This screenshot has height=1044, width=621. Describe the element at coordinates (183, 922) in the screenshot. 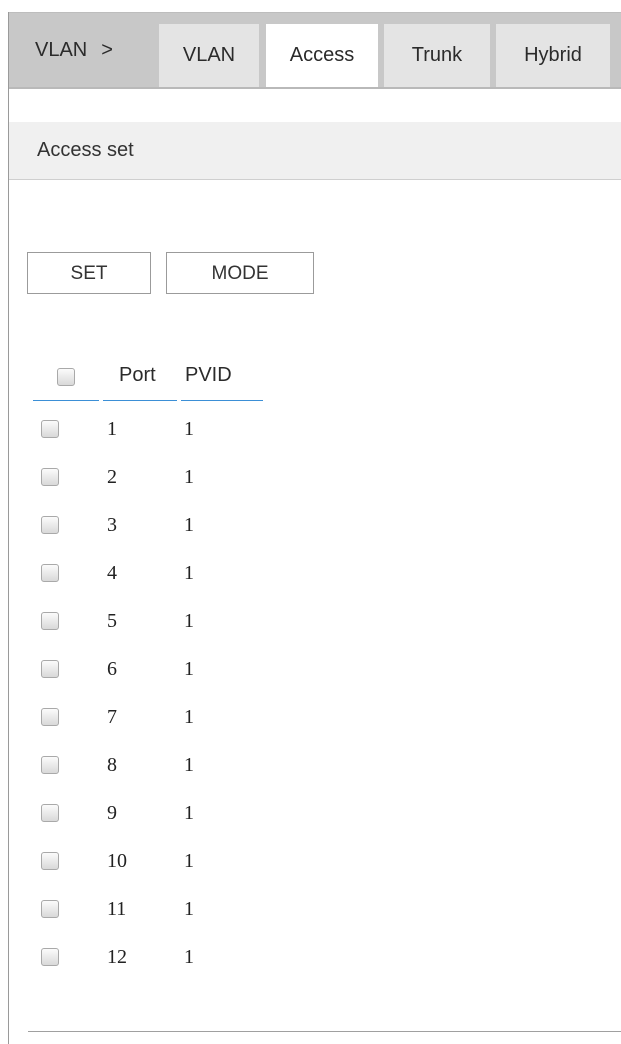

I see `table-row: 11 1` at that location.